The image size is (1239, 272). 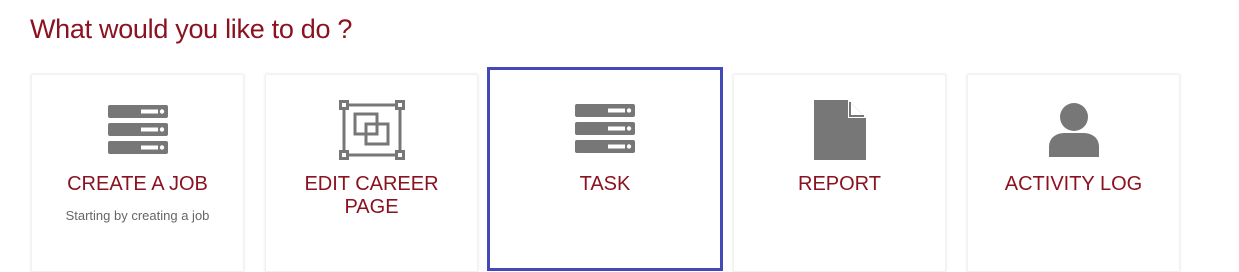 I want to click on card-title: ACTIVITY LOG, so click(x=1073, y=184).